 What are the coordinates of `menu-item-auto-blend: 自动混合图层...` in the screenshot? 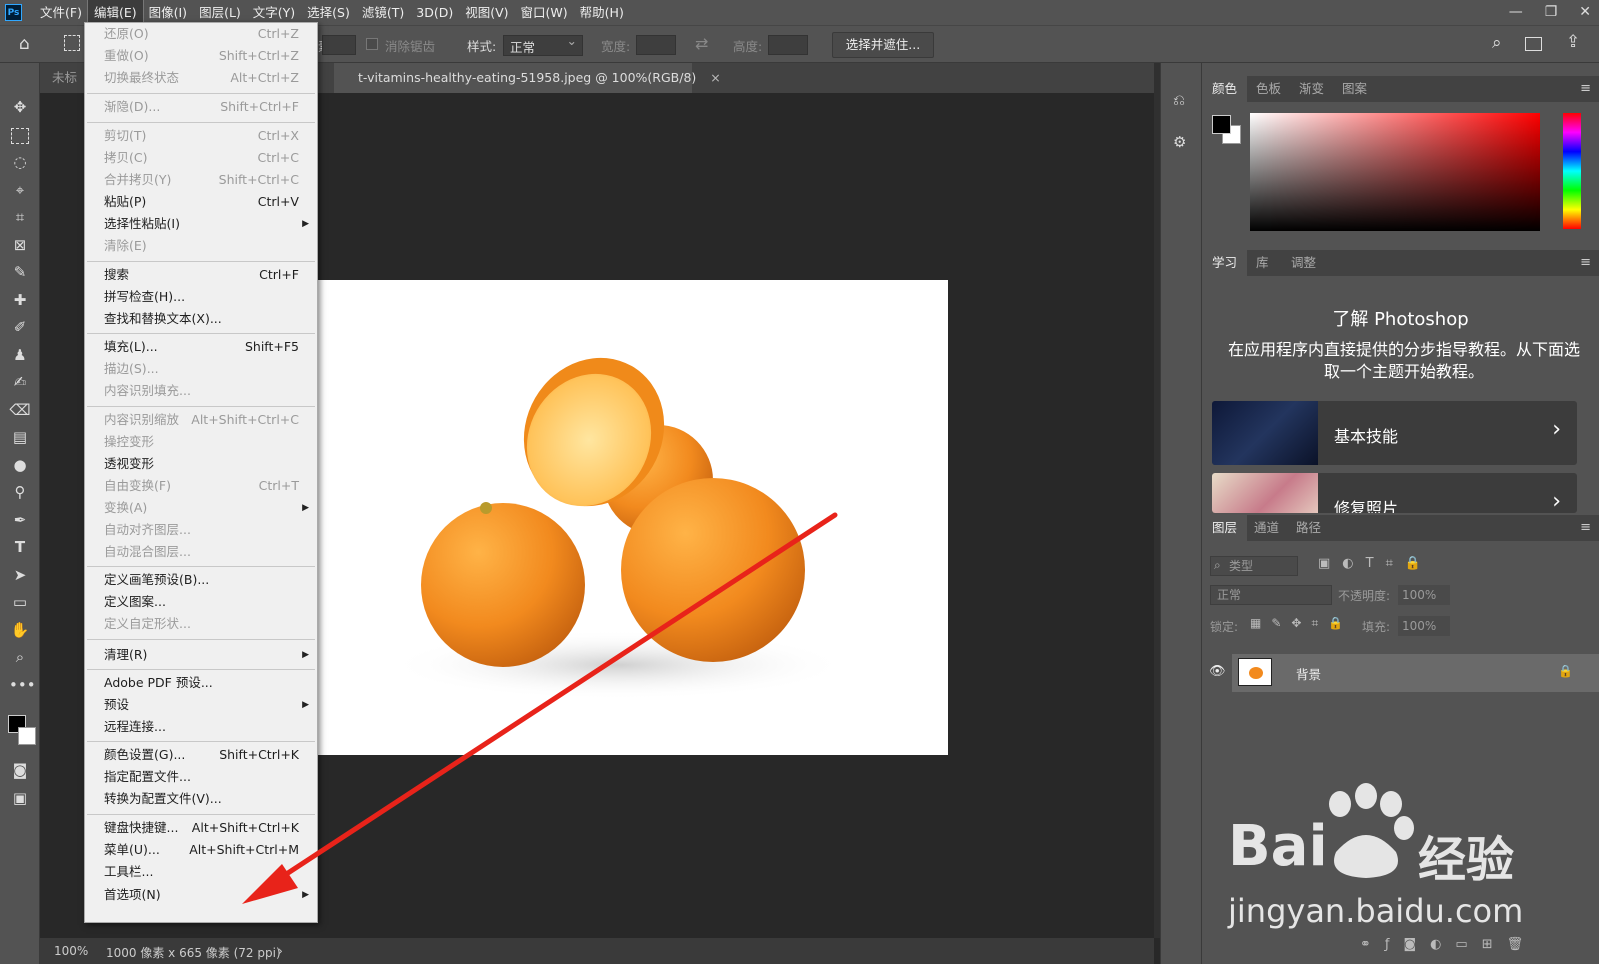 It's located at (201, 552).